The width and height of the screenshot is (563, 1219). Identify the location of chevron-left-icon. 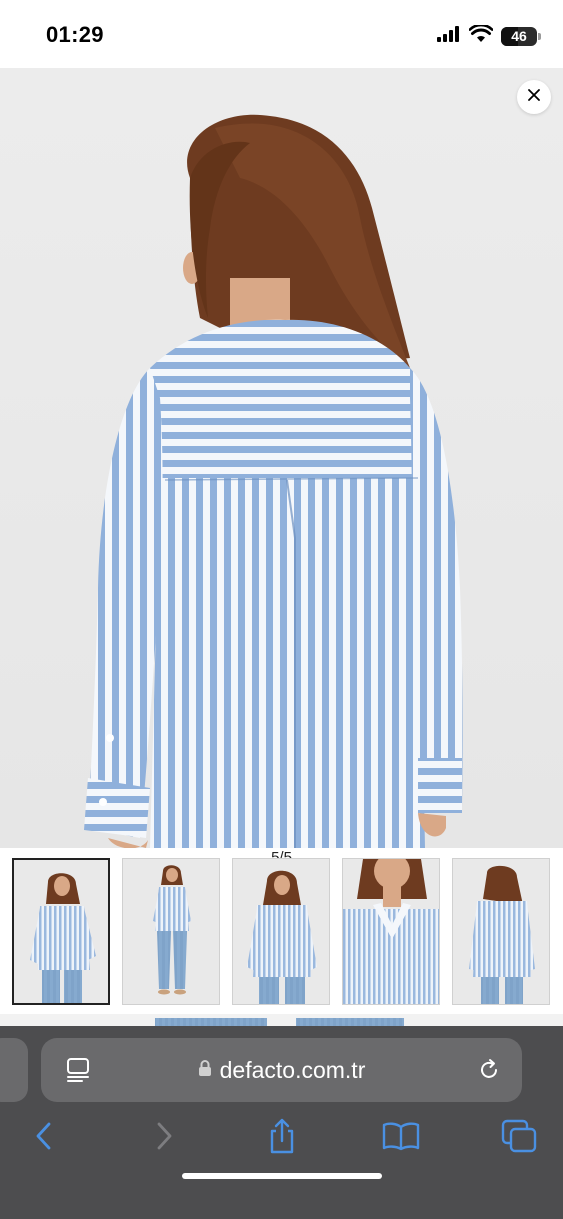
(44, 1138).